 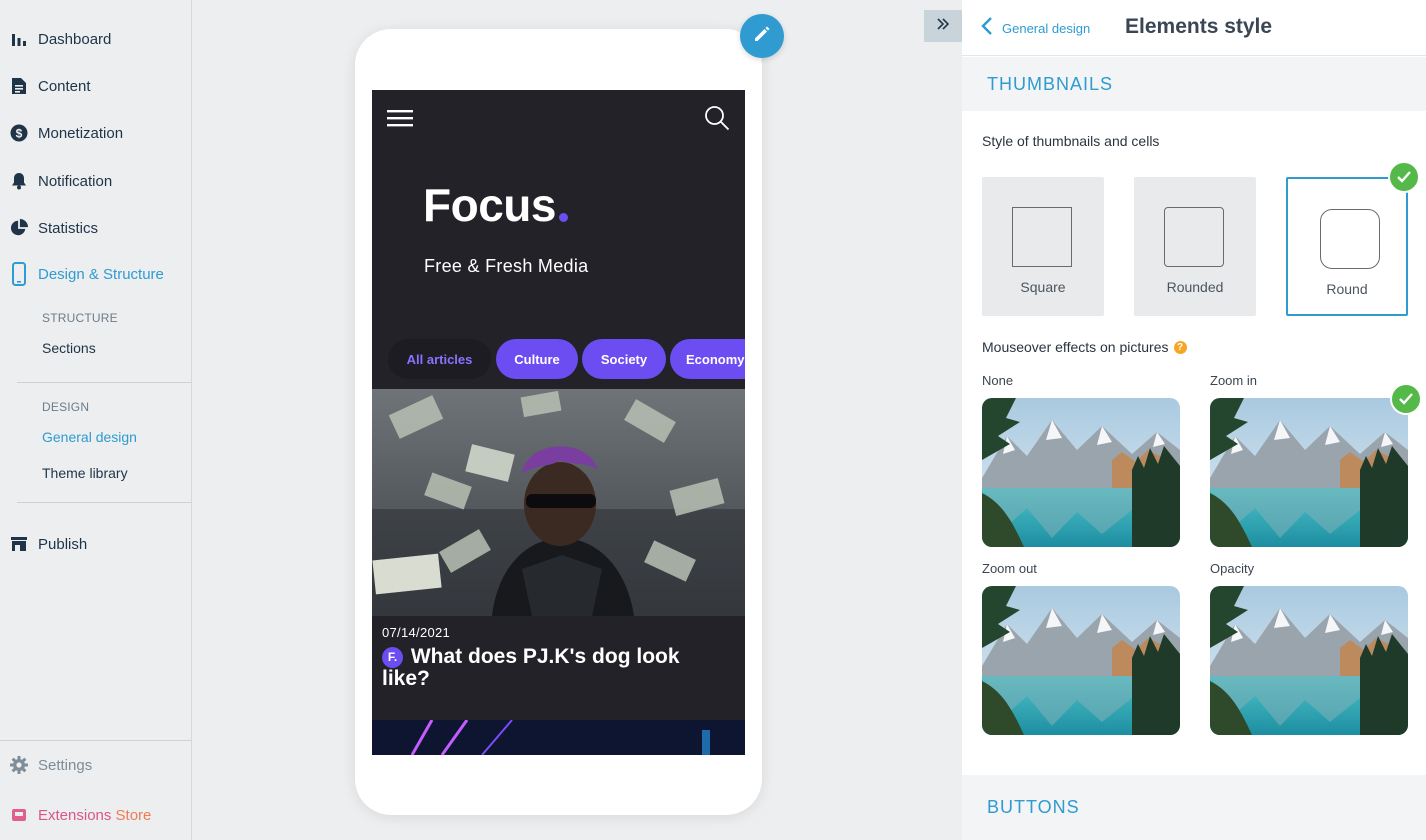 I want to click on article-date: 07/14/2021, so click(x=416, y=632).